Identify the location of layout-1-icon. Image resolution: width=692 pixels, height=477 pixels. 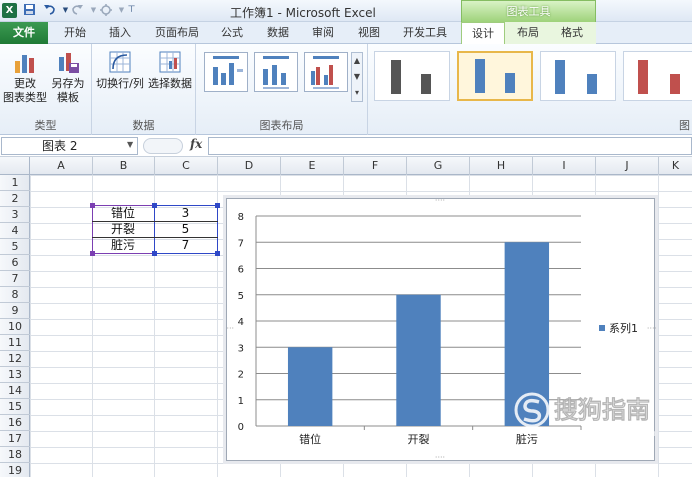
(228, 70).